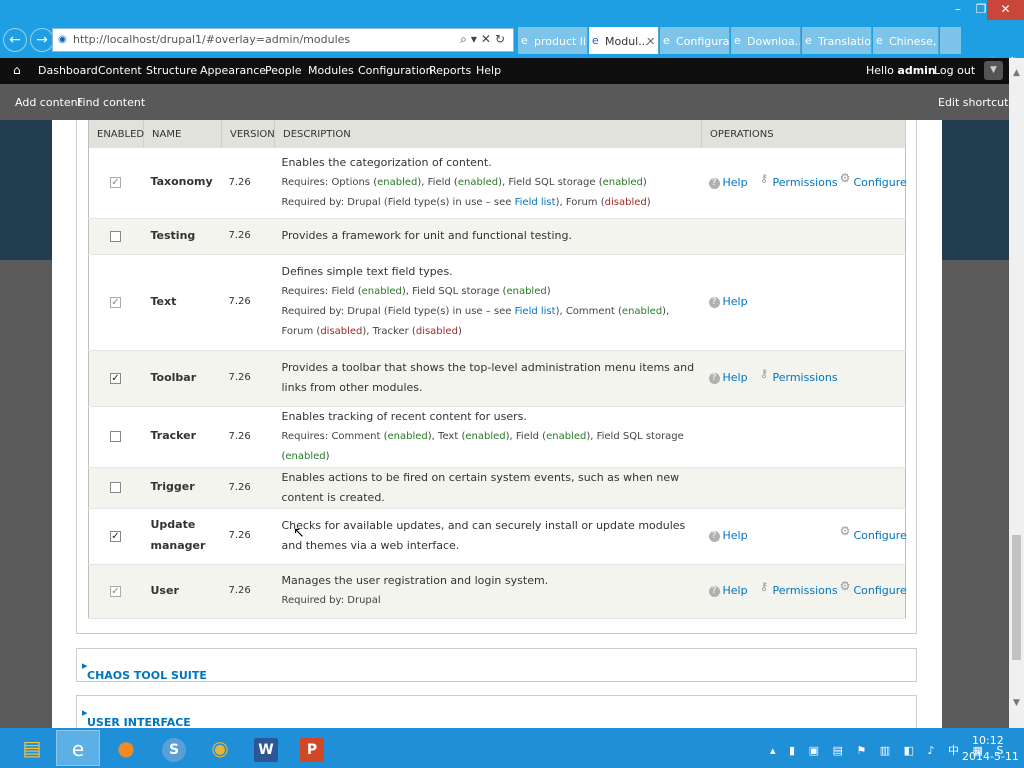 The width and height of the screenshot is (1024, 768). Describe the element at coordinates (488, 134) in the screenshot. I see `header-description: DESCRIPTION` at that location.